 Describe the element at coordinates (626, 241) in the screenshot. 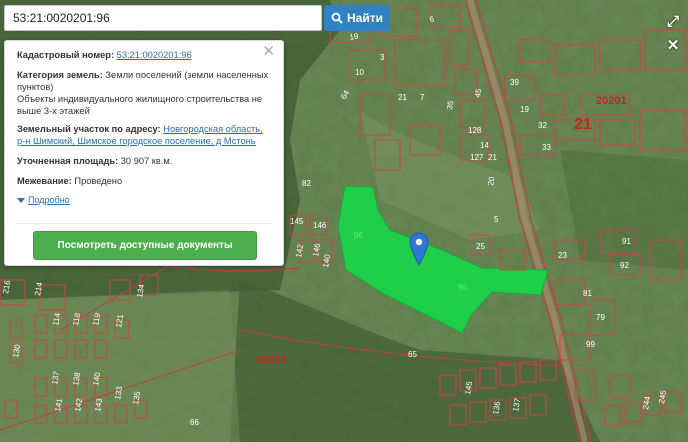

I see `parcel-number-label: 91` at that location.